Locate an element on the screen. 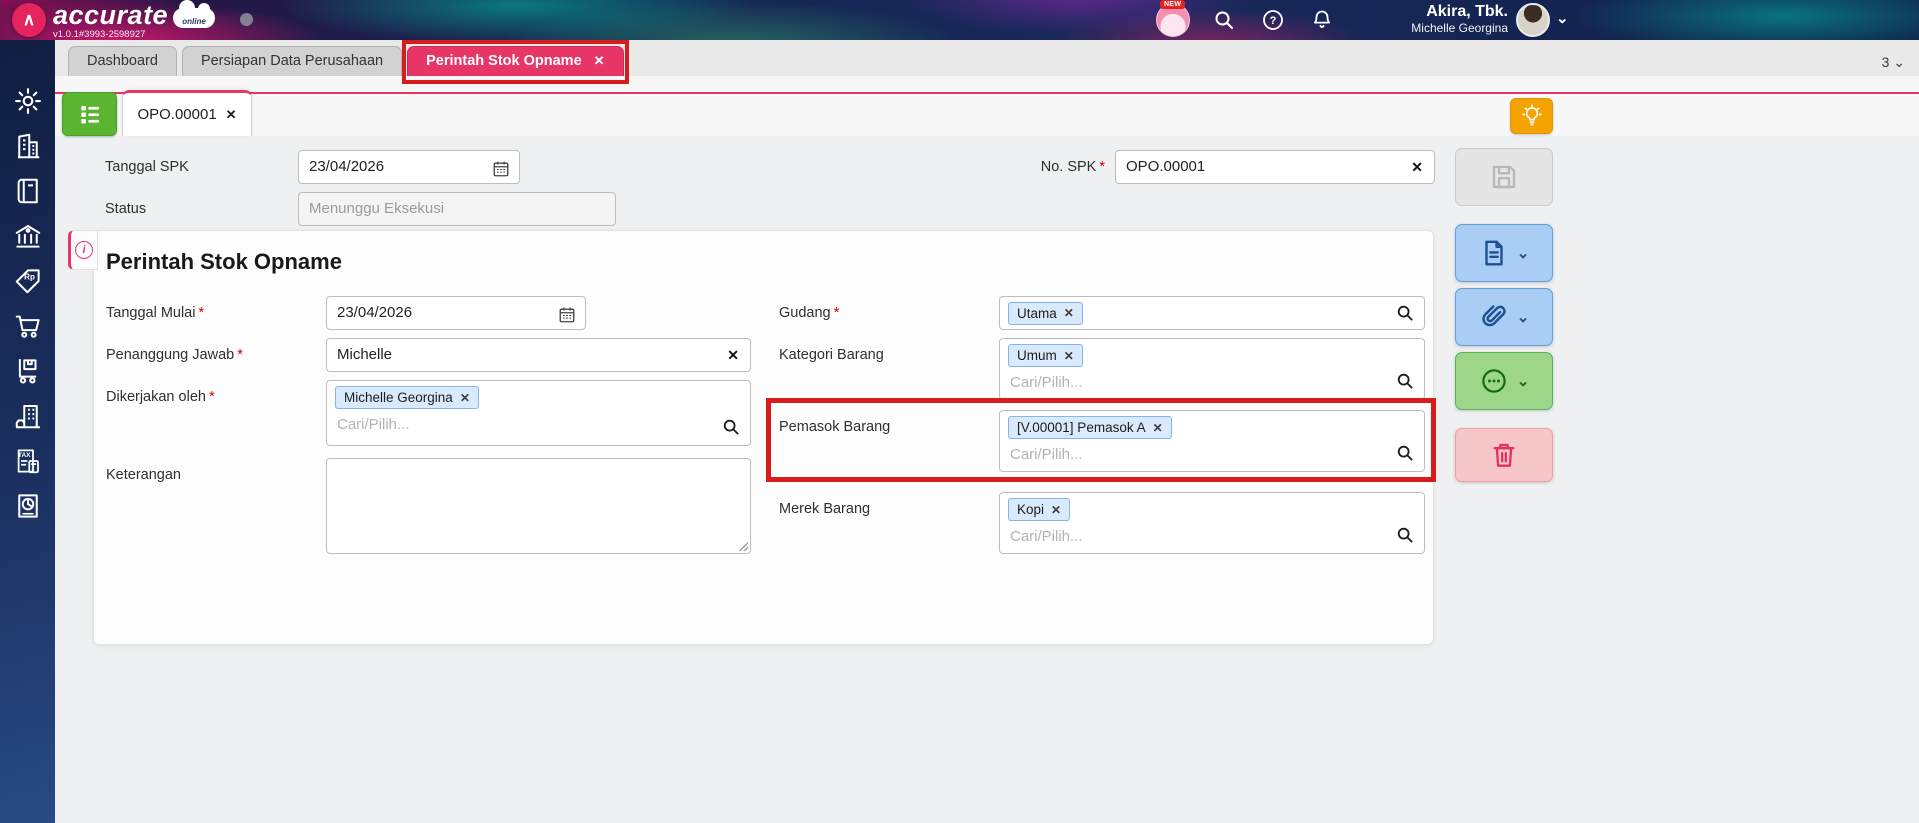 The height and width of the screenshot is (823, 1919). tag-label: Utama is located at coordinates (1037, 313).